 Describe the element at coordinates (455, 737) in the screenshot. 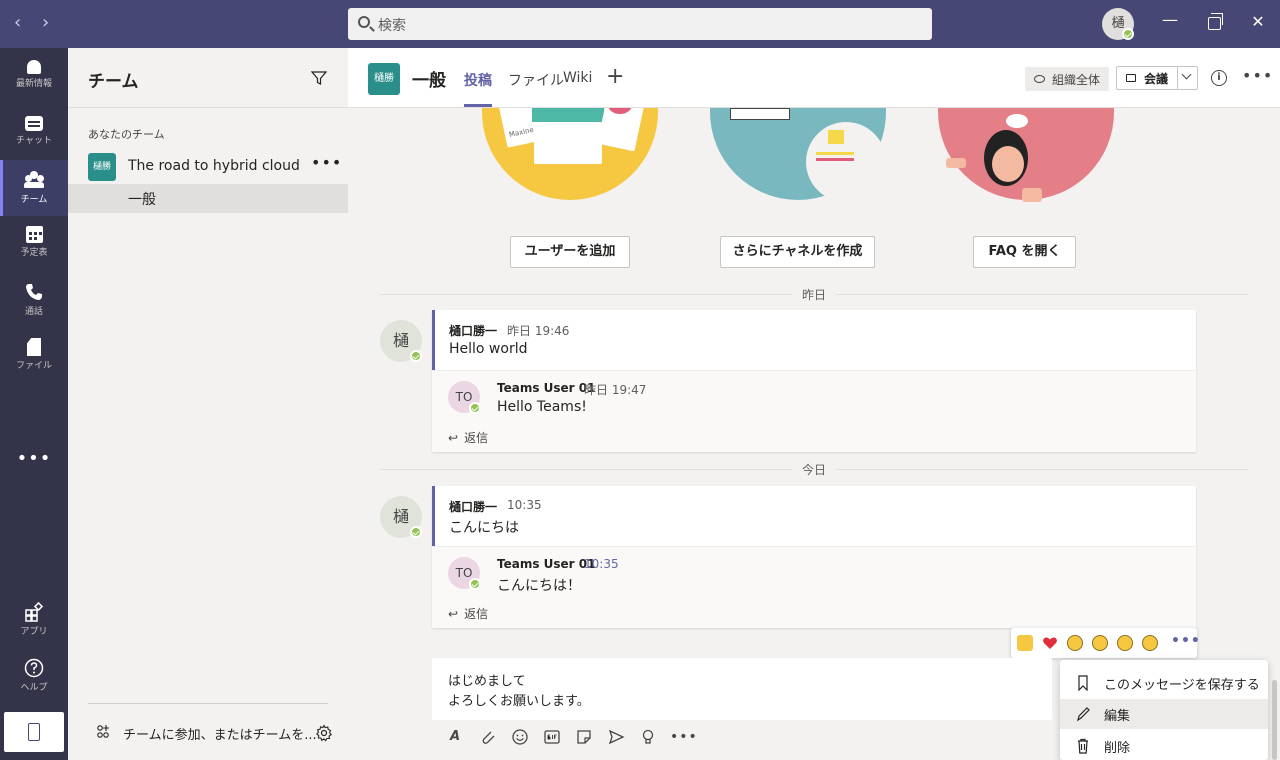

I see `format-icon: A` at that location.